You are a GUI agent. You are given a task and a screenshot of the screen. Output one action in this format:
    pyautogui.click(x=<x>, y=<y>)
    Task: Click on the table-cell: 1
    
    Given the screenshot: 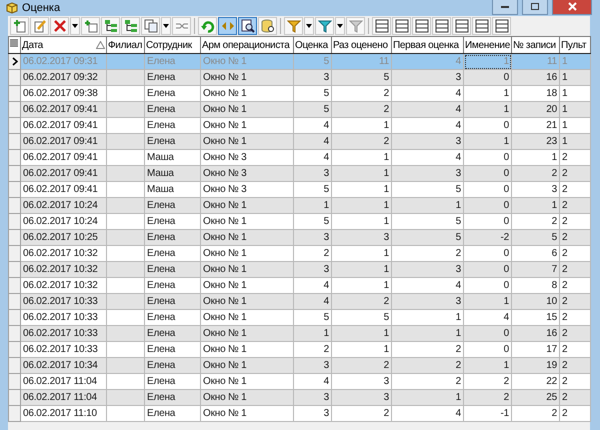 What is the action you would take?
    pyautogui.click(x=488, y=62)
    